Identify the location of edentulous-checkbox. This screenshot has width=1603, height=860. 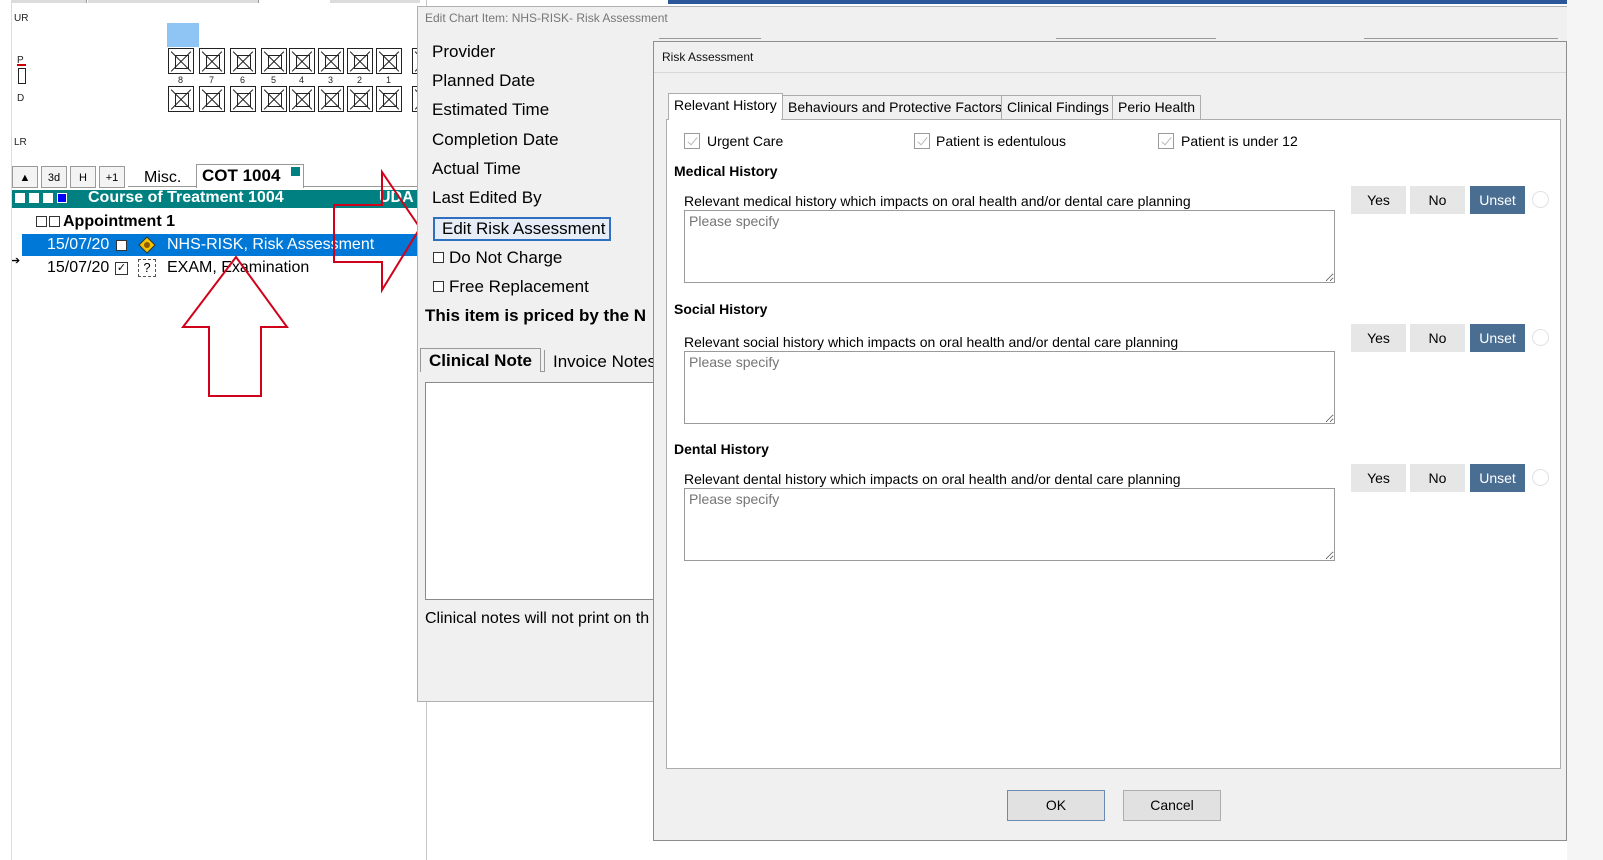
(922, 141).